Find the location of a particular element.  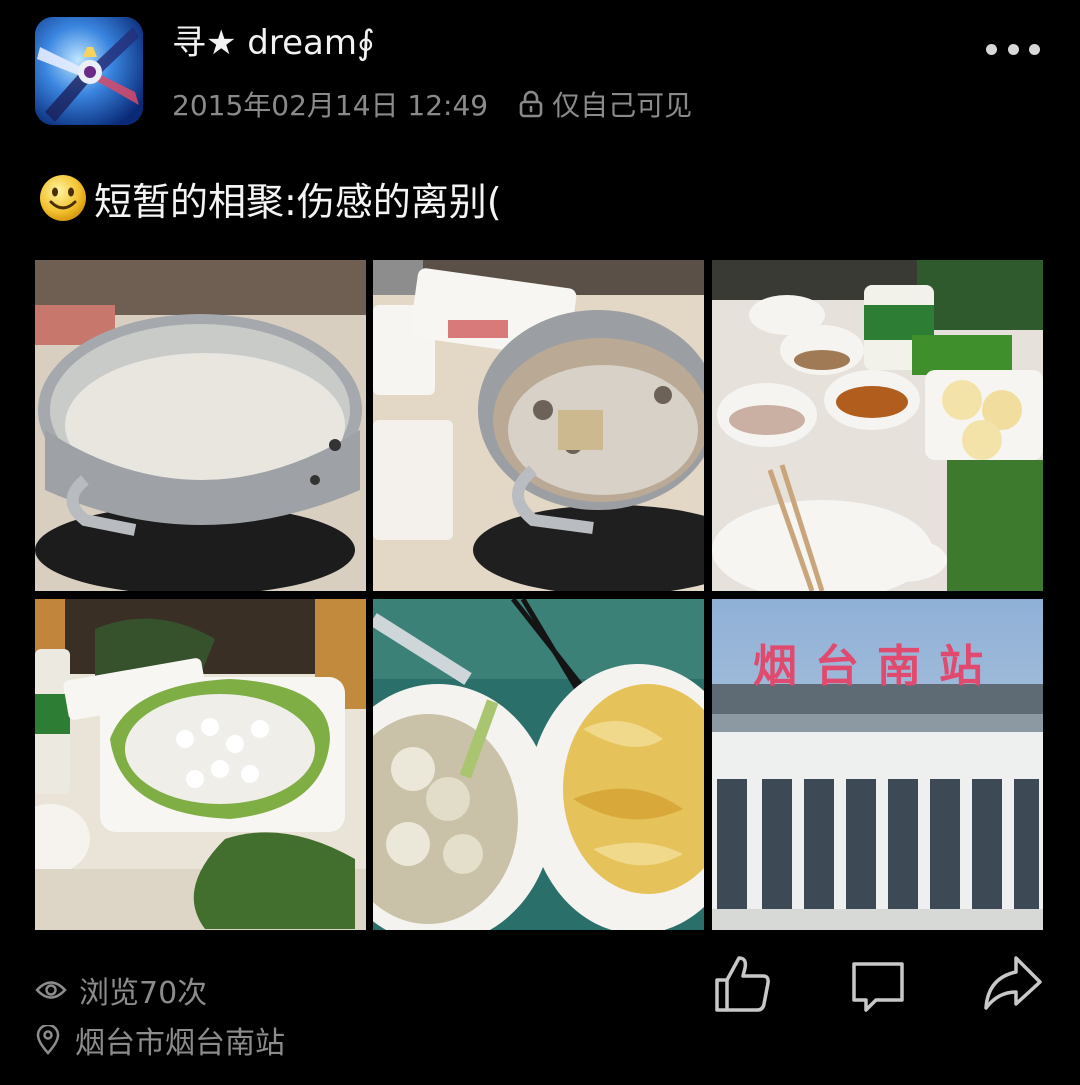

location: 烟台市烟台南站 is located at coordinates (160, 1040).